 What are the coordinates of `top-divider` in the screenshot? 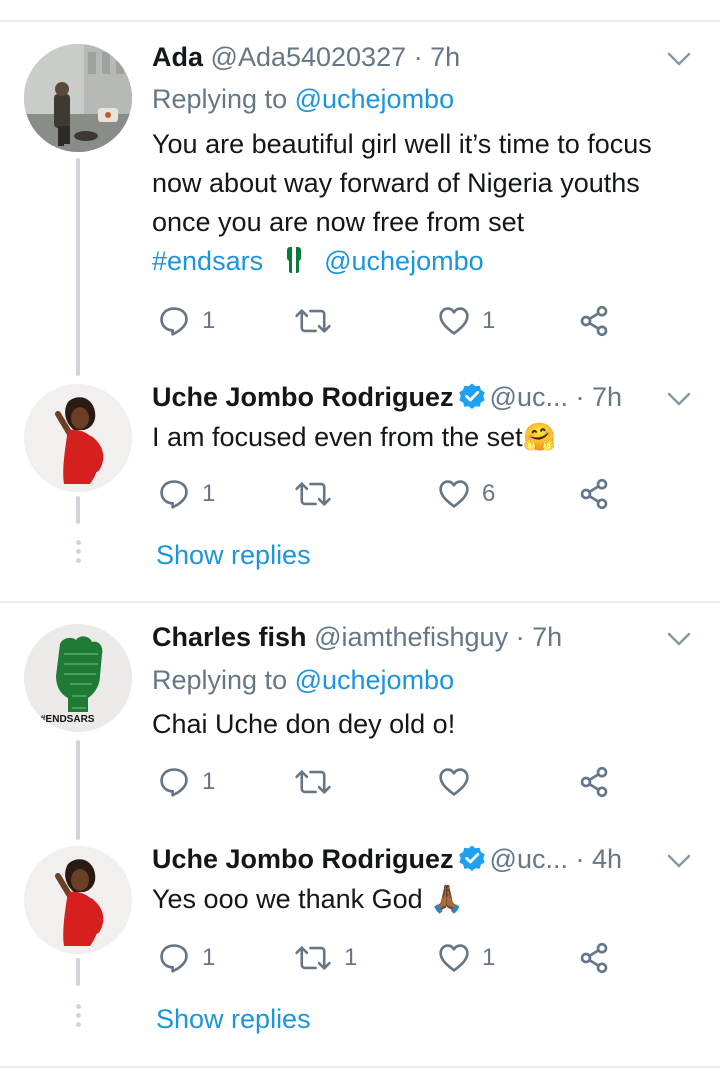 It's located at (360, 21).